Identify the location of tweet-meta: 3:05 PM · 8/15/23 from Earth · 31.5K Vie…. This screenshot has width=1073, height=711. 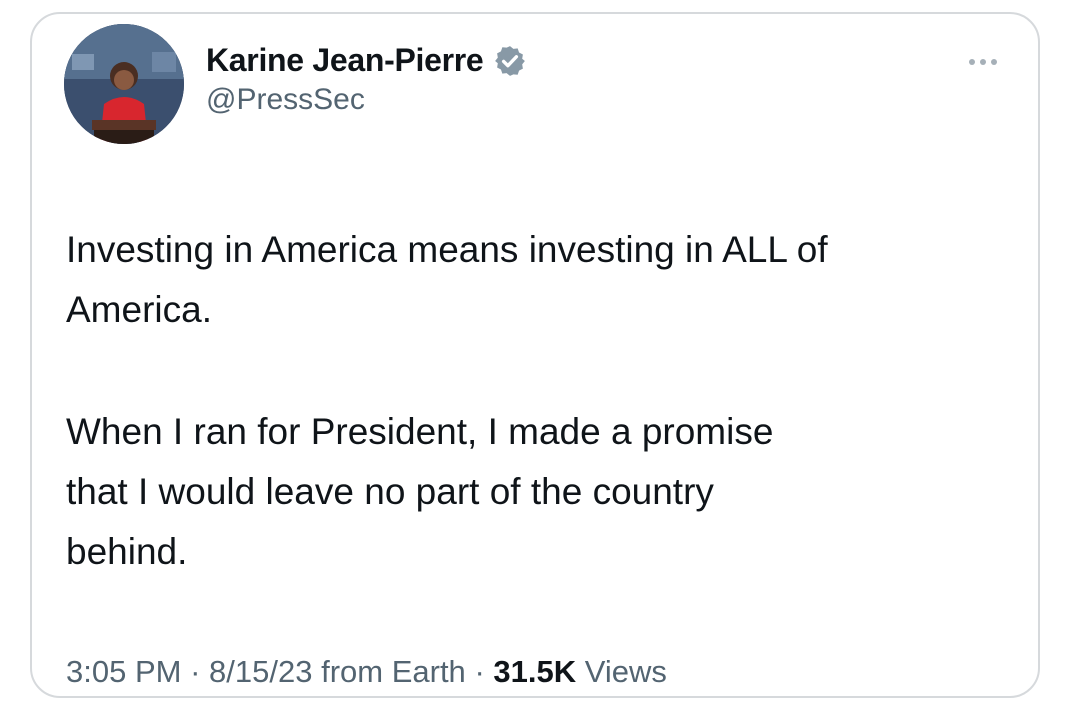
(366, 672).